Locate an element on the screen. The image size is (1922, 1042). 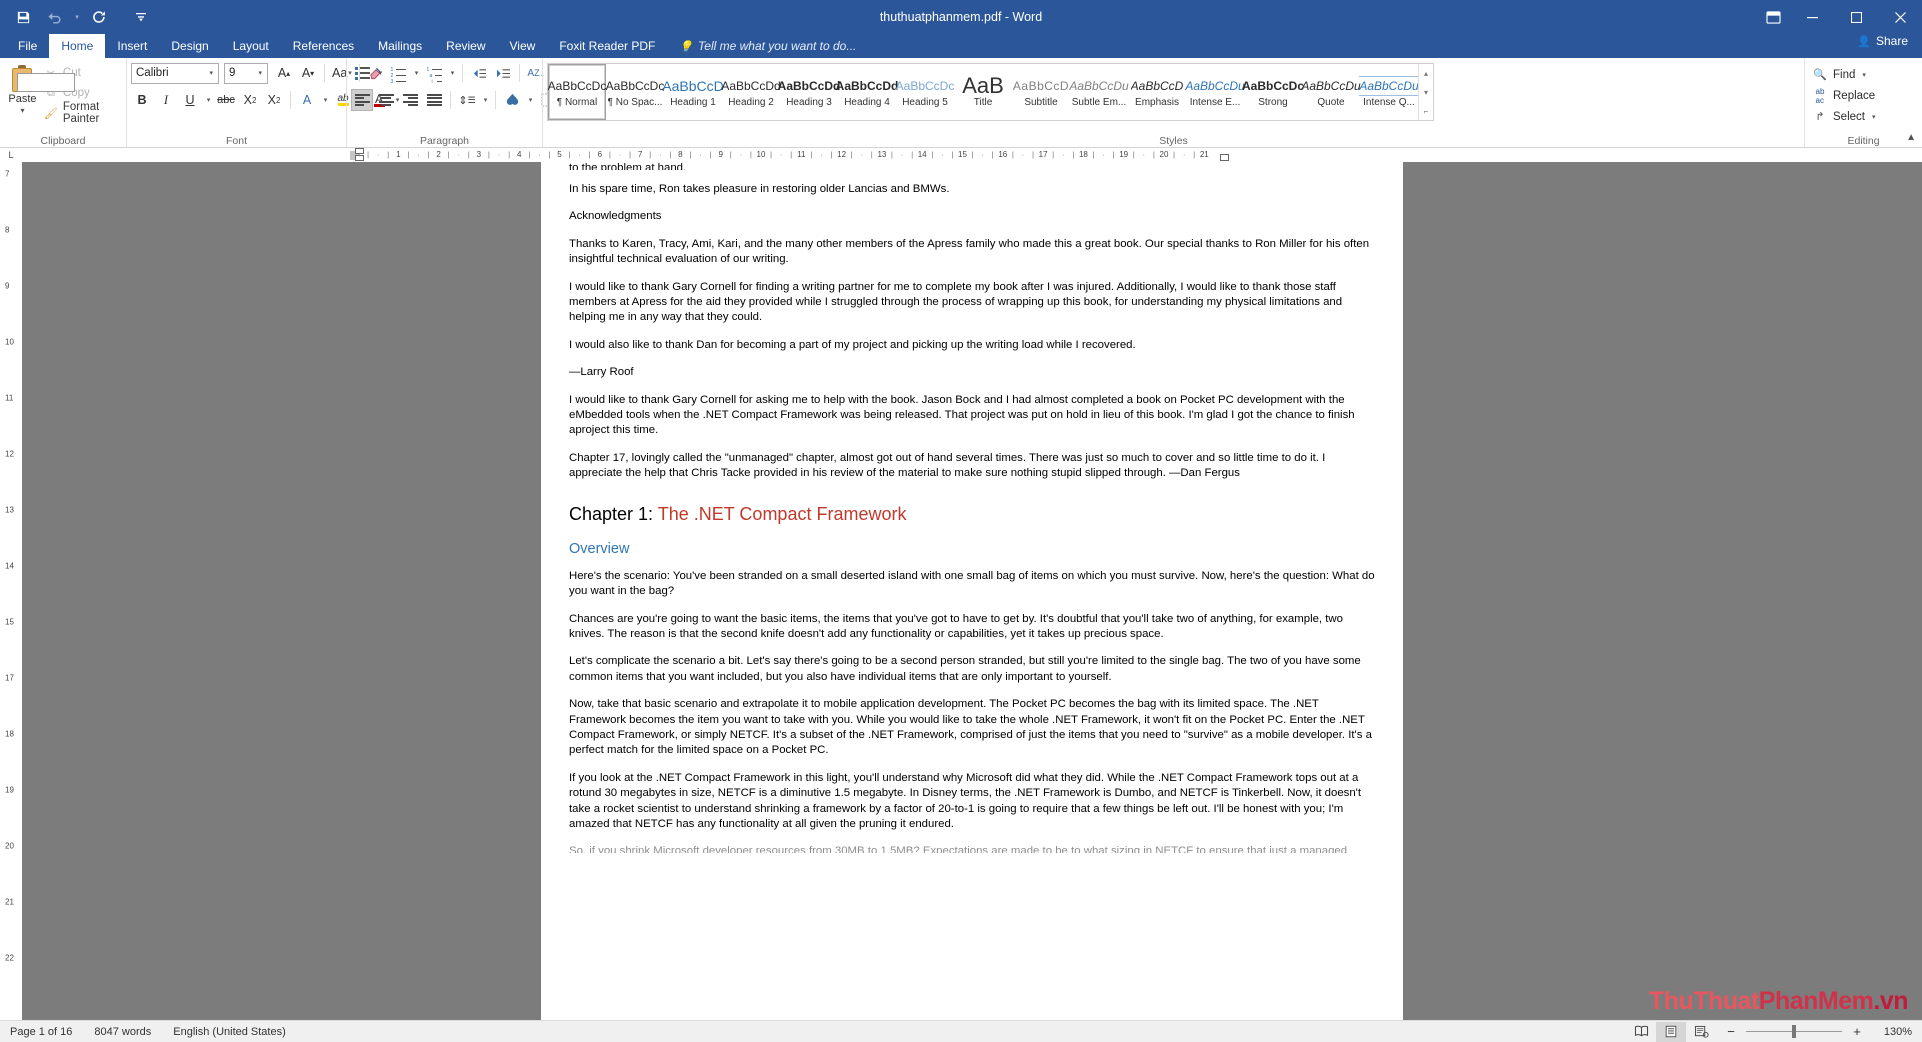
styles-scroll-down-icon: ▾ is located at coordinates (1426, 92).